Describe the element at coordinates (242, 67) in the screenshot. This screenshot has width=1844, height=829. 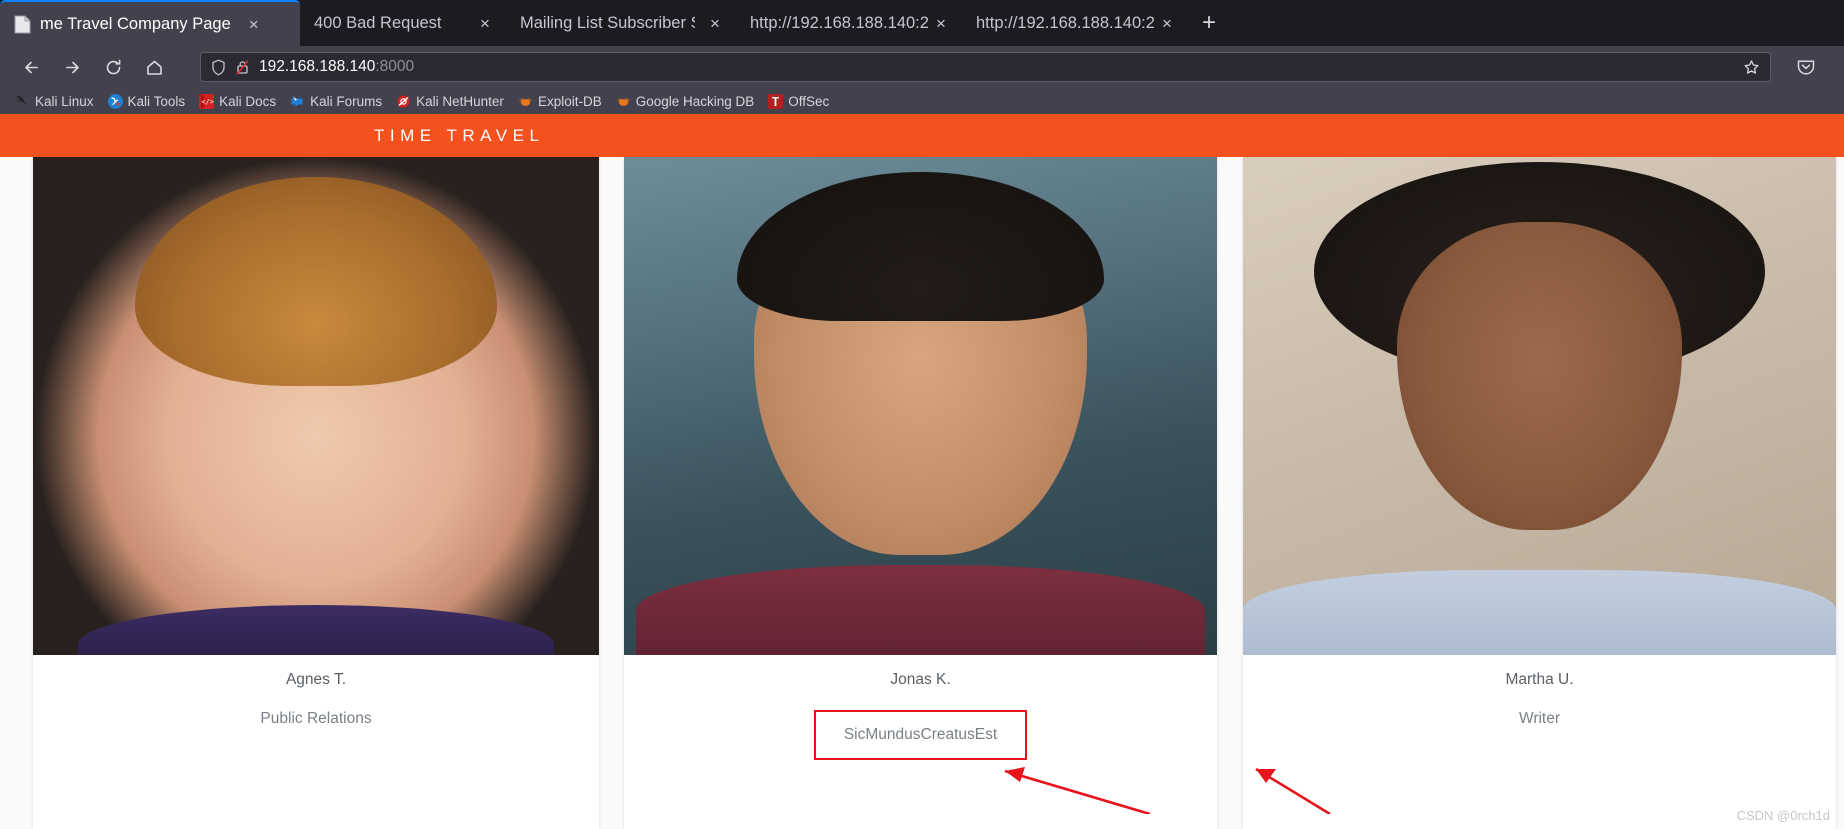
I see `lock-crossed-icon` at that location.